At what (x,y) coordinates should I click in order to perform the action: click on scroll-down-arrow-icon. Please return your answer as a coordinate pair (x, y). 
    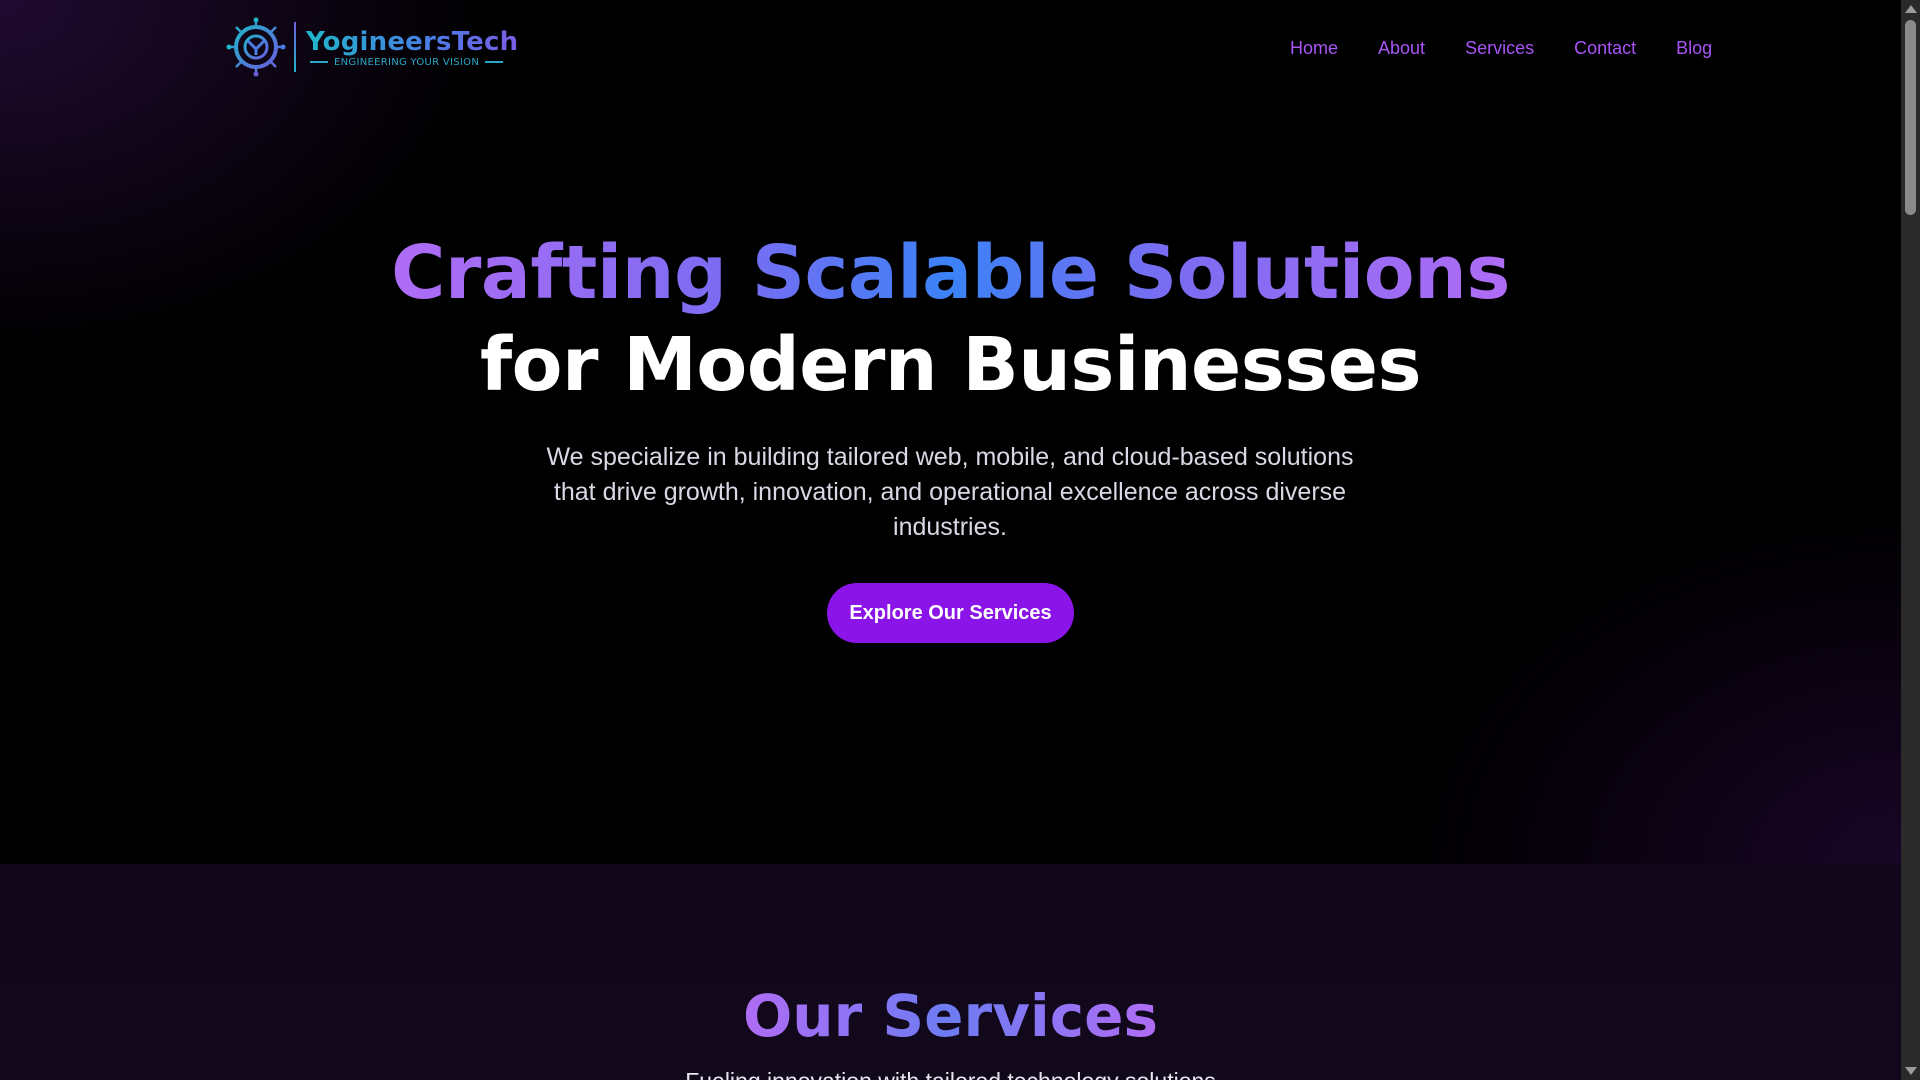
    Looking at the image, I should click on (1911, 1071).